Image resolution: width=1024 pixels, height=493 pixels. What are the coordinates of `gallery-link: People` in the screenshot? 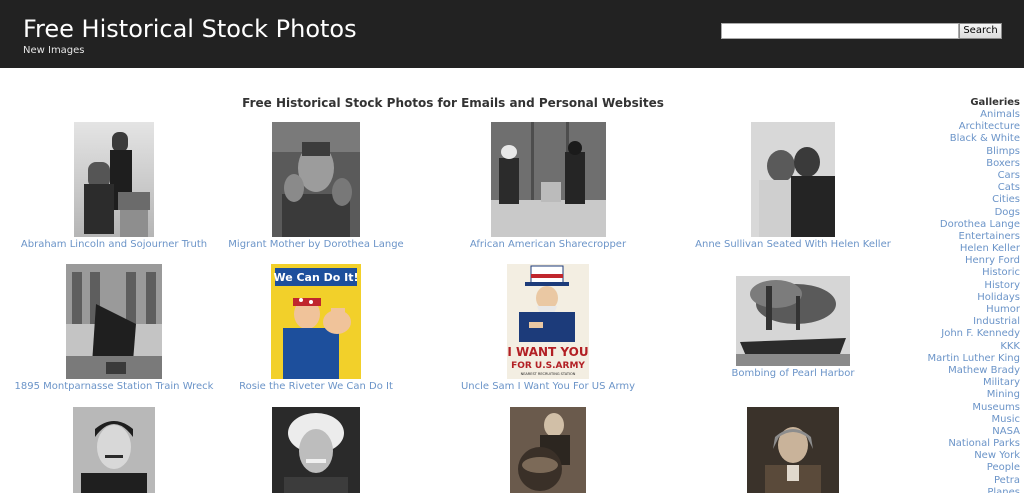 It's located at (1003, 467).